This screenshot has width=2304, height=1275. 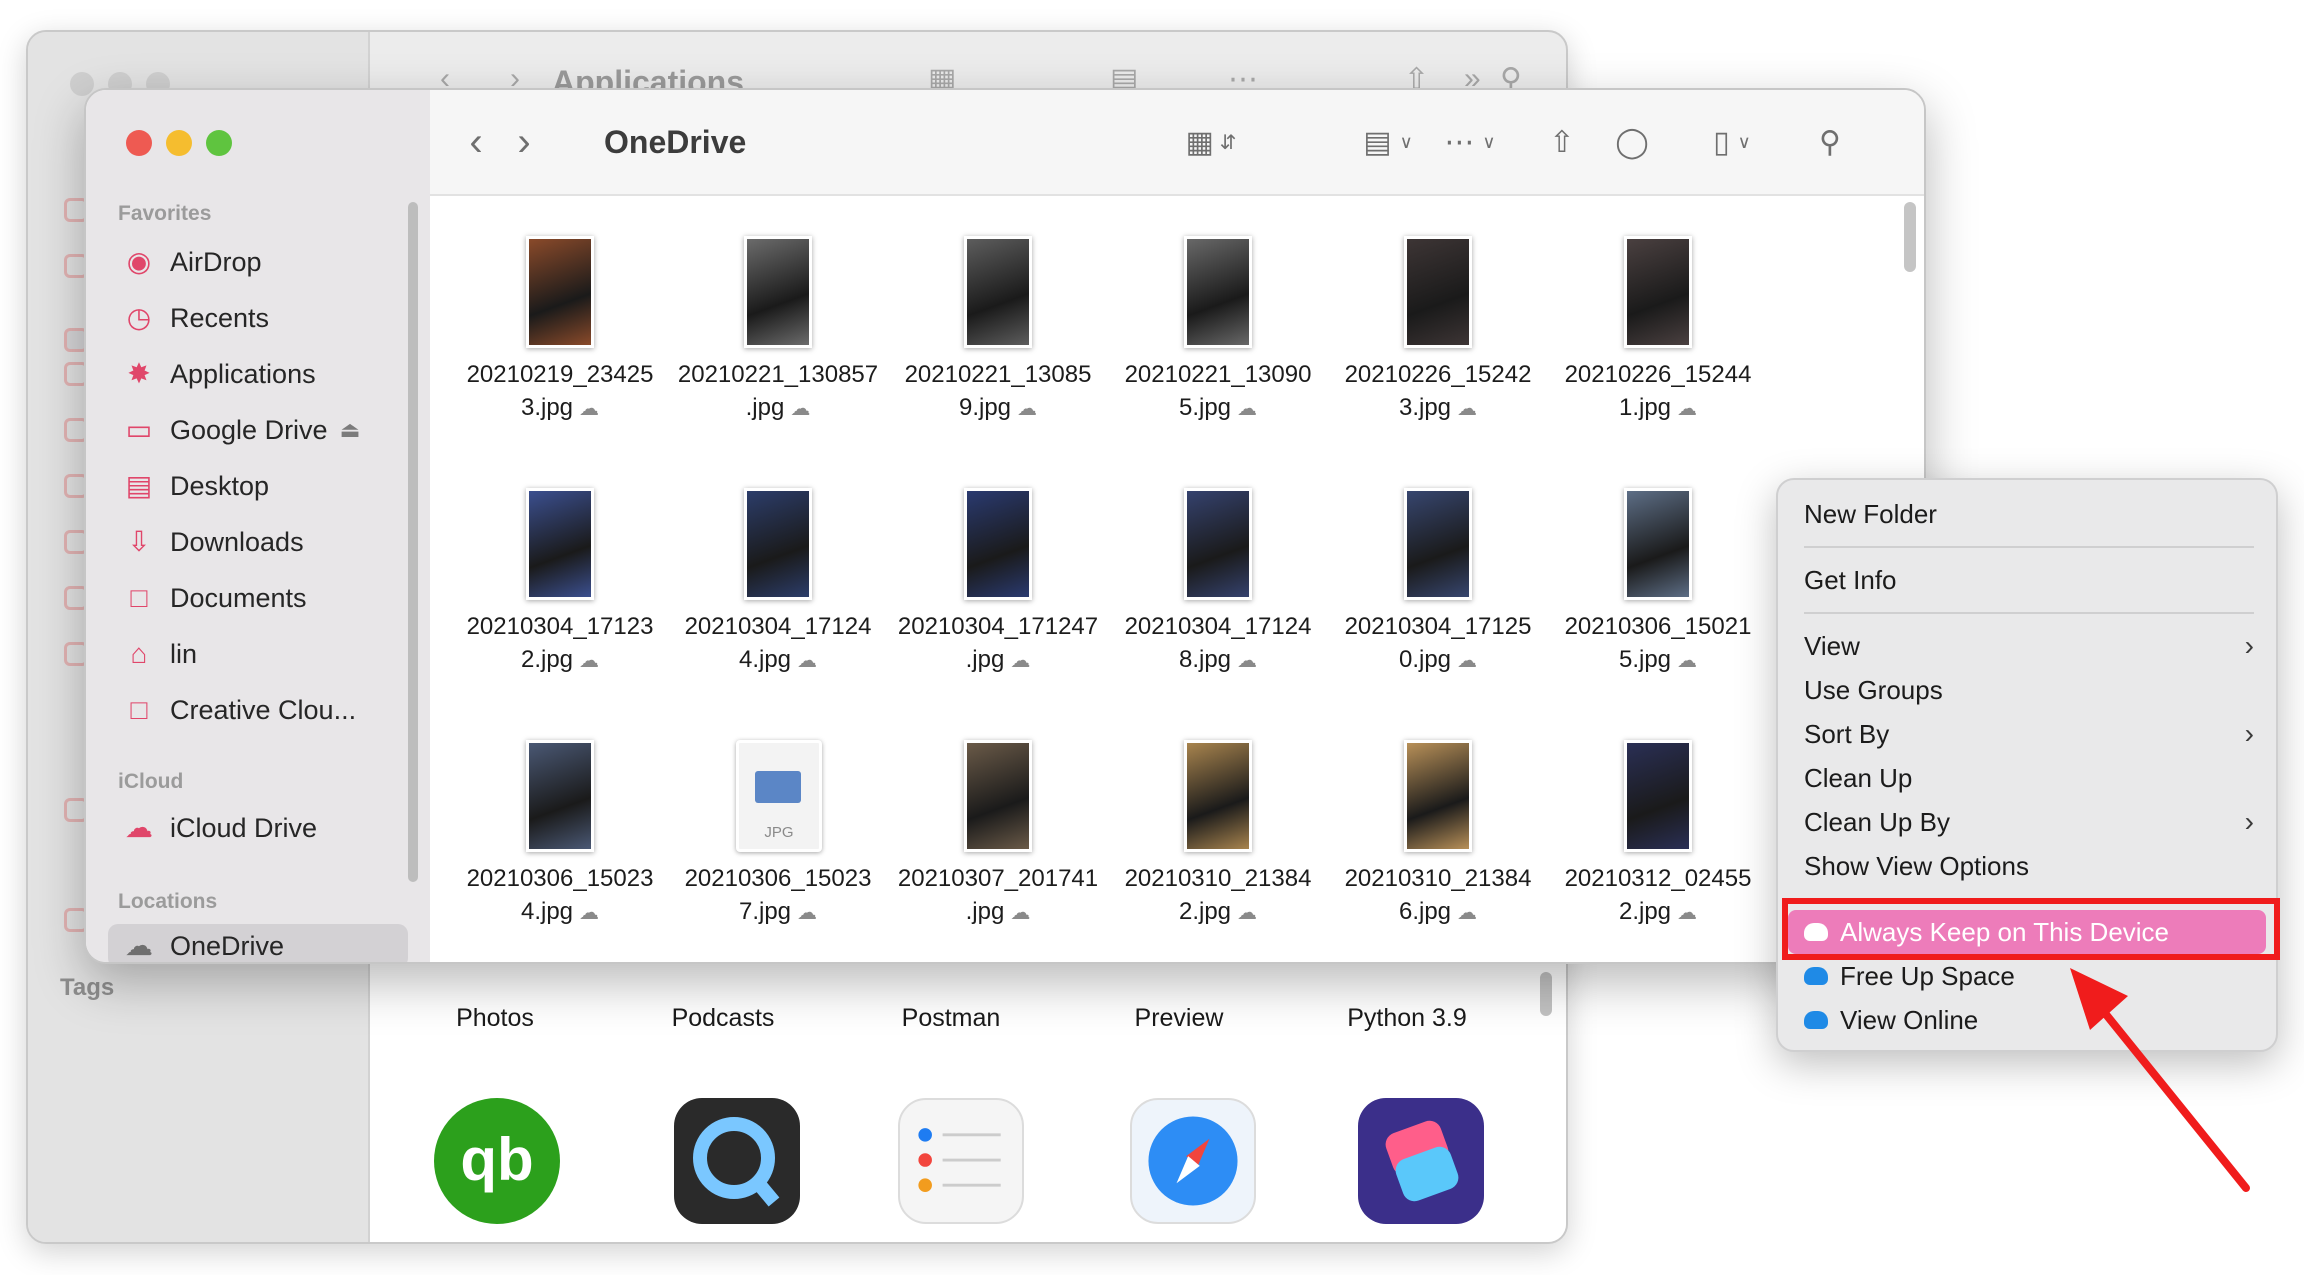 I want to click on zoom-button, so click(x=219, y=143).